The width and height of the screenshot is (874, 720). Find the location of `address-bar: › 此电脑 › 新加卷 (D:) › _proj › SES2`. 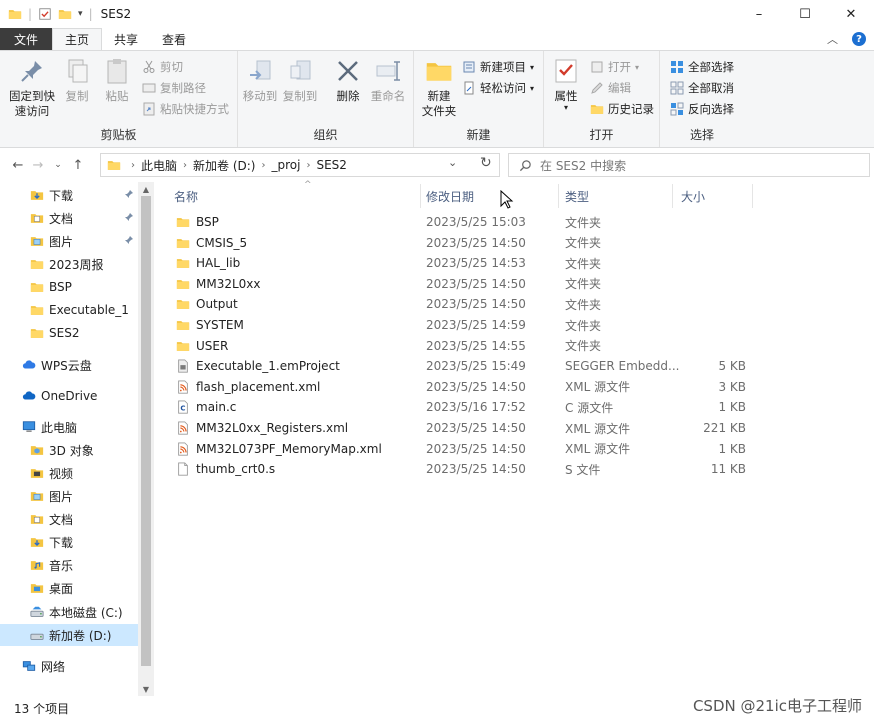

address-bar: › 此电脑 › 新加卷 (D:) › _proj › SES2 is located at coordinates (300, 165).